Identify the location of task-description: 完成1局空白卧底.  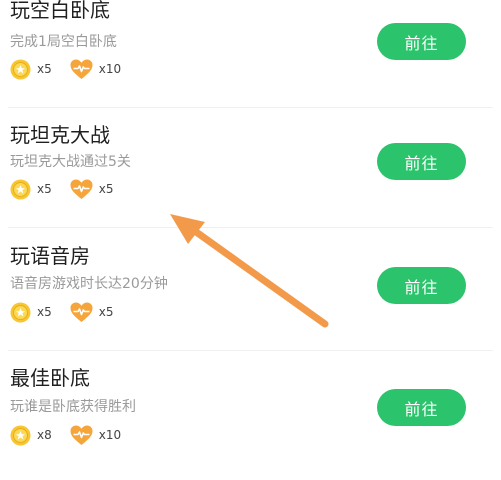
(63, 42).